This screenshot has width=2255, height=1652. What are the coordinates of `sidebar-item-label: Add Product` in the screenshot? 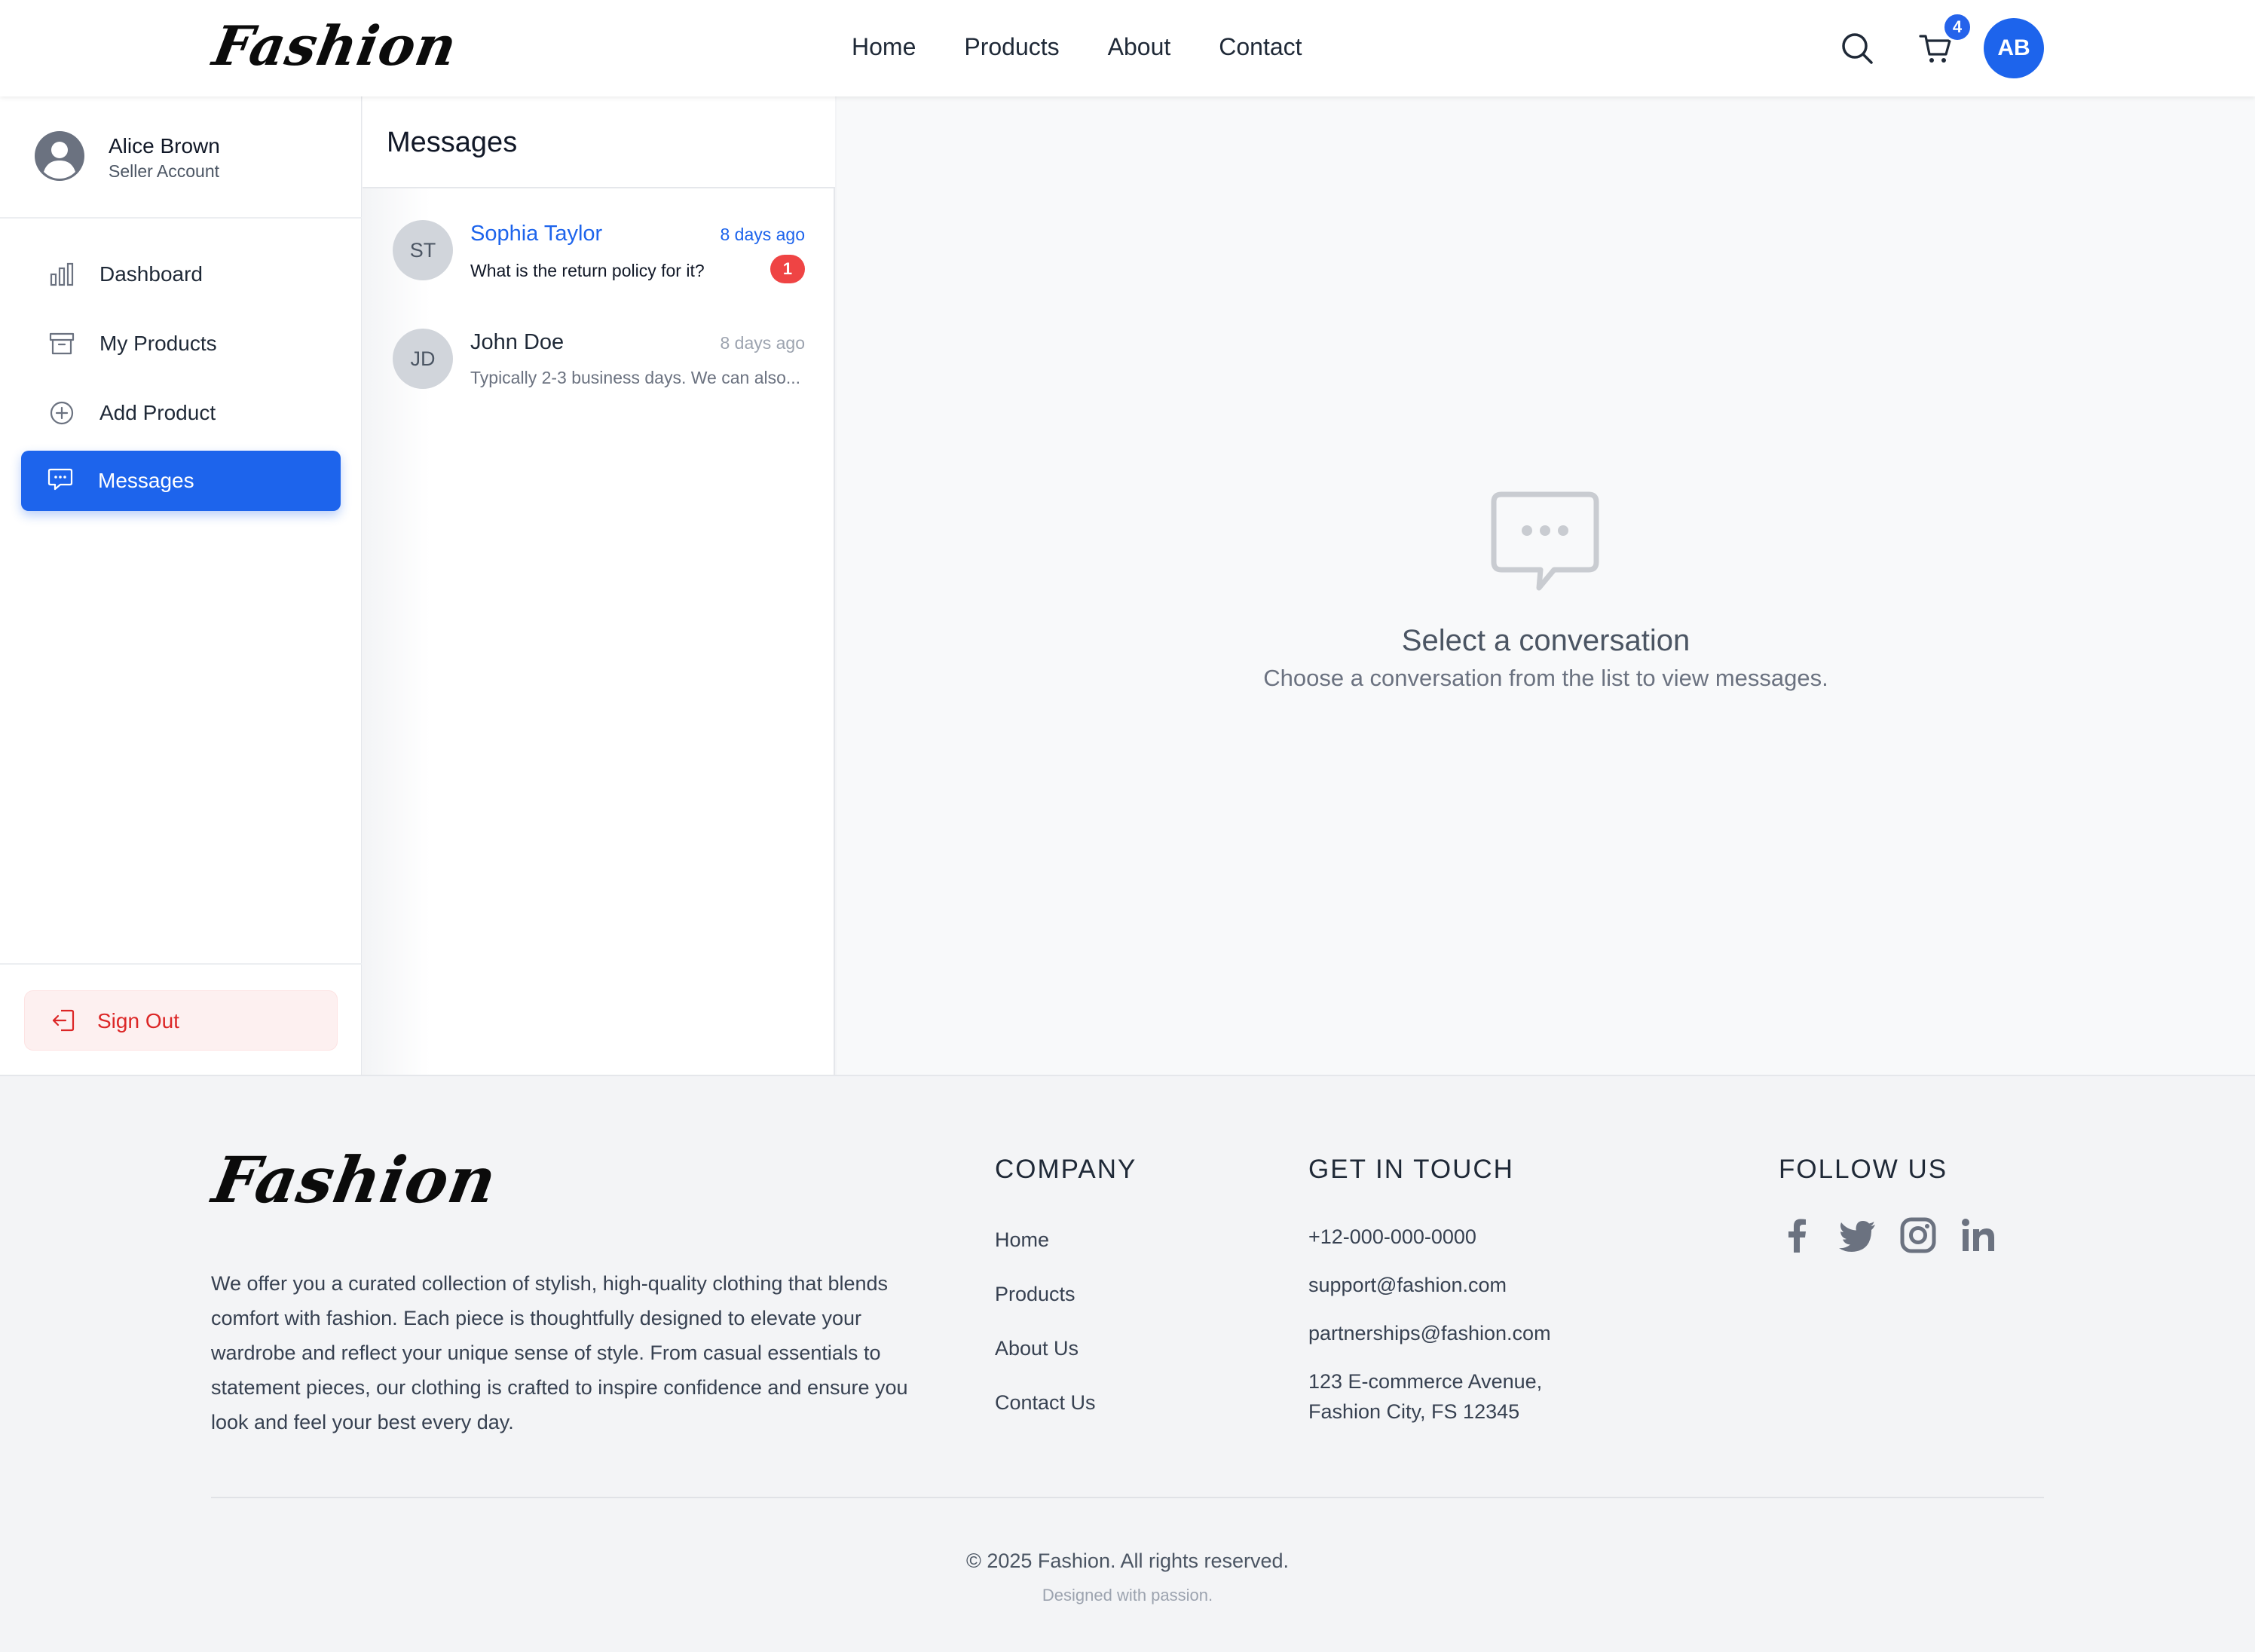 It's located at (157, 413).